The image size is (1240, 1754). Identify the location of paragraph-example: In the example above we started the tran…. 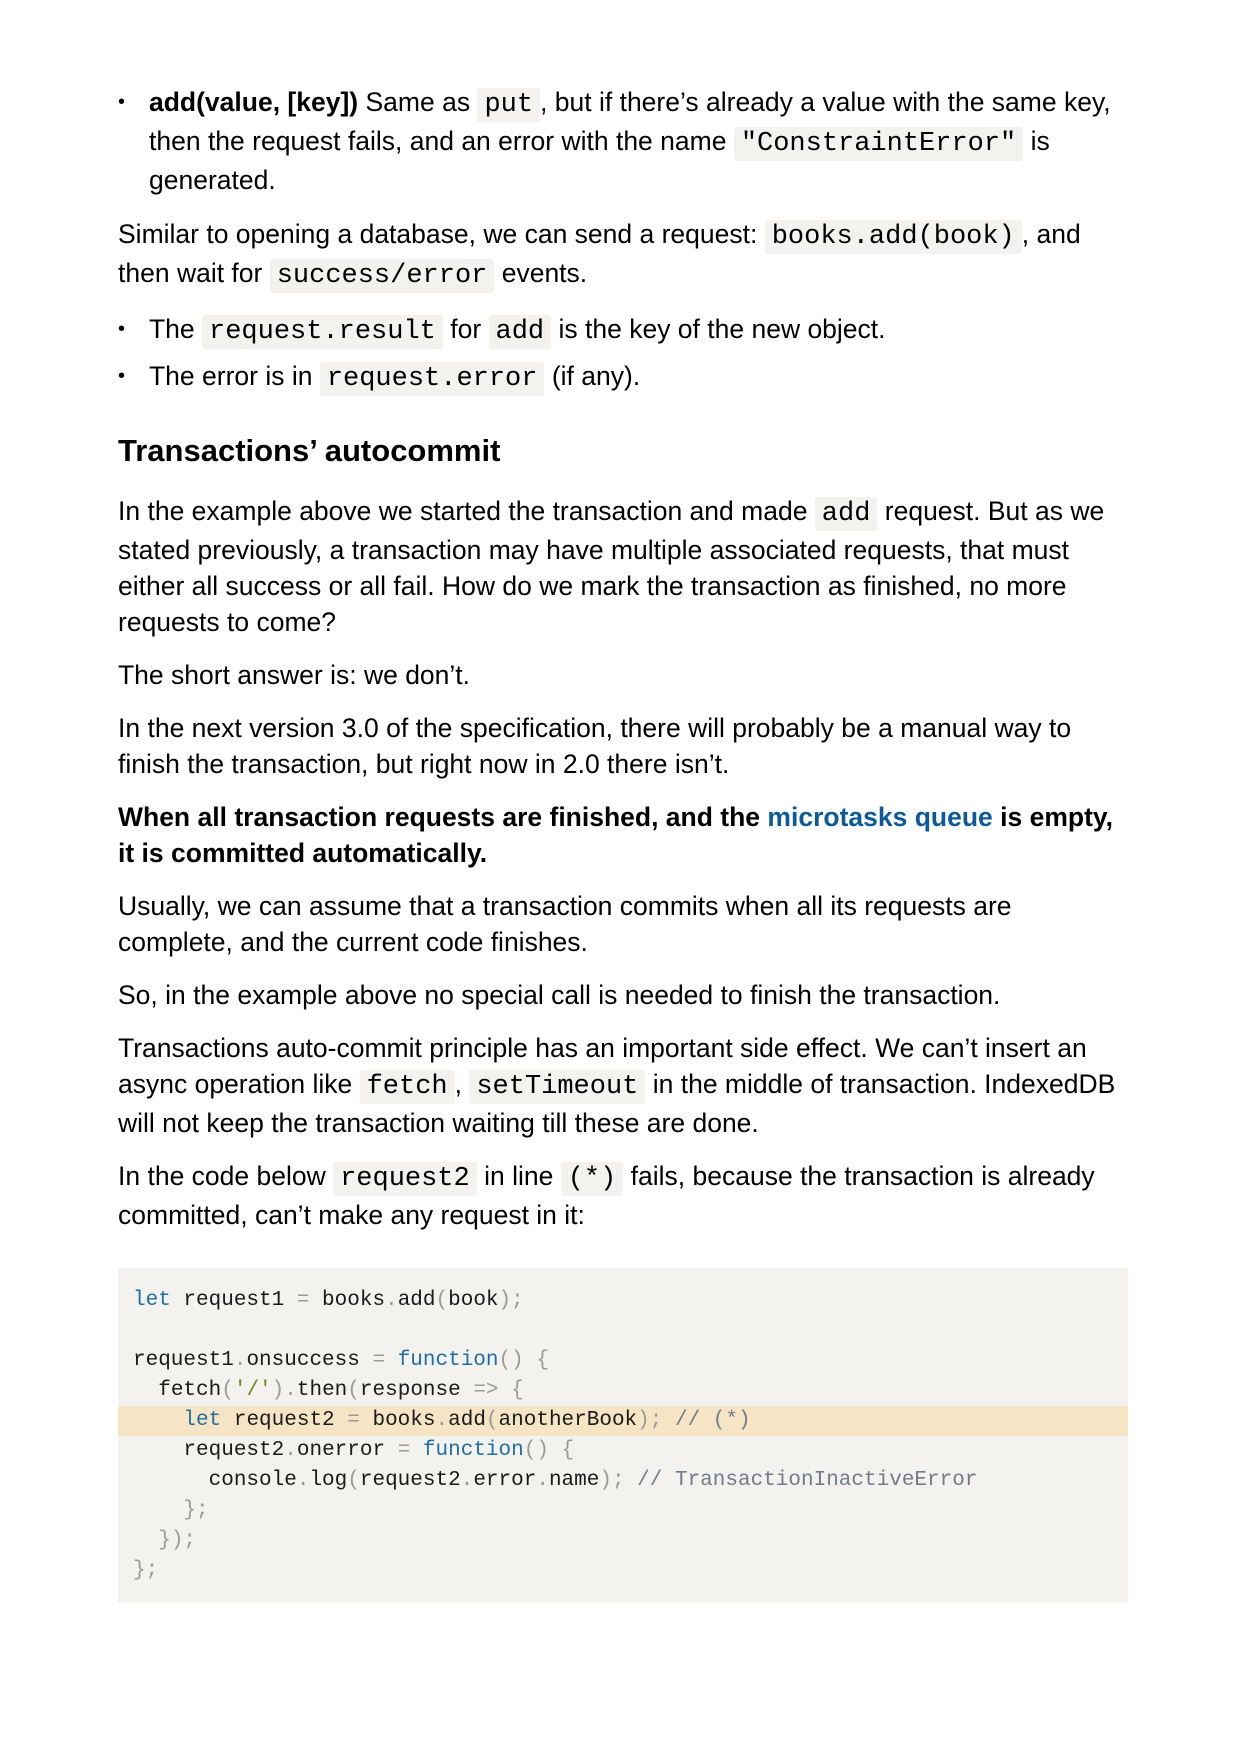
(623, 566).